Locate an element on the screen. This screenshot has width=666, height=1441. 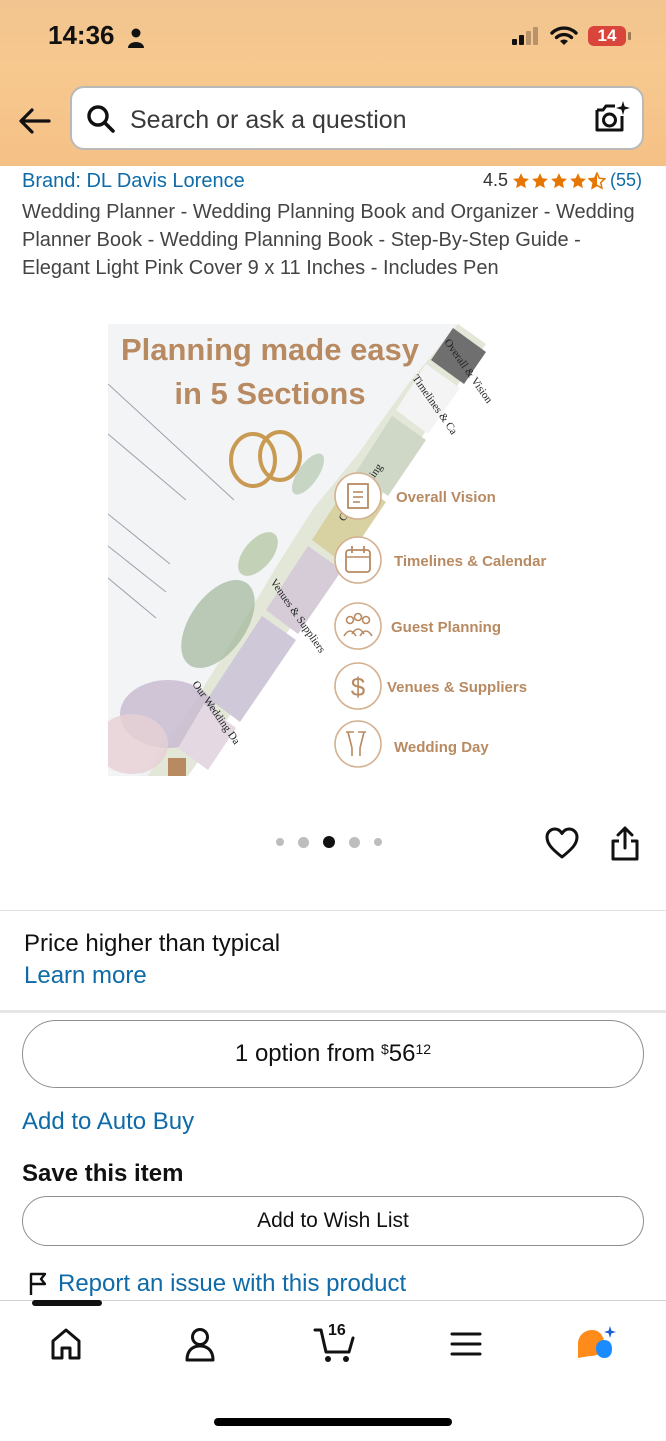
home-icon is located at coordinates (66, 1344).